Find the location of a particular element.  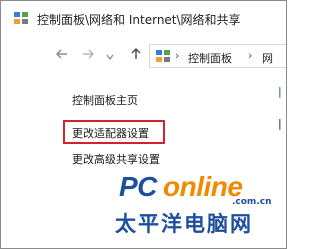

watermark-domain: .com.cn is located at coordinates (252, 202).